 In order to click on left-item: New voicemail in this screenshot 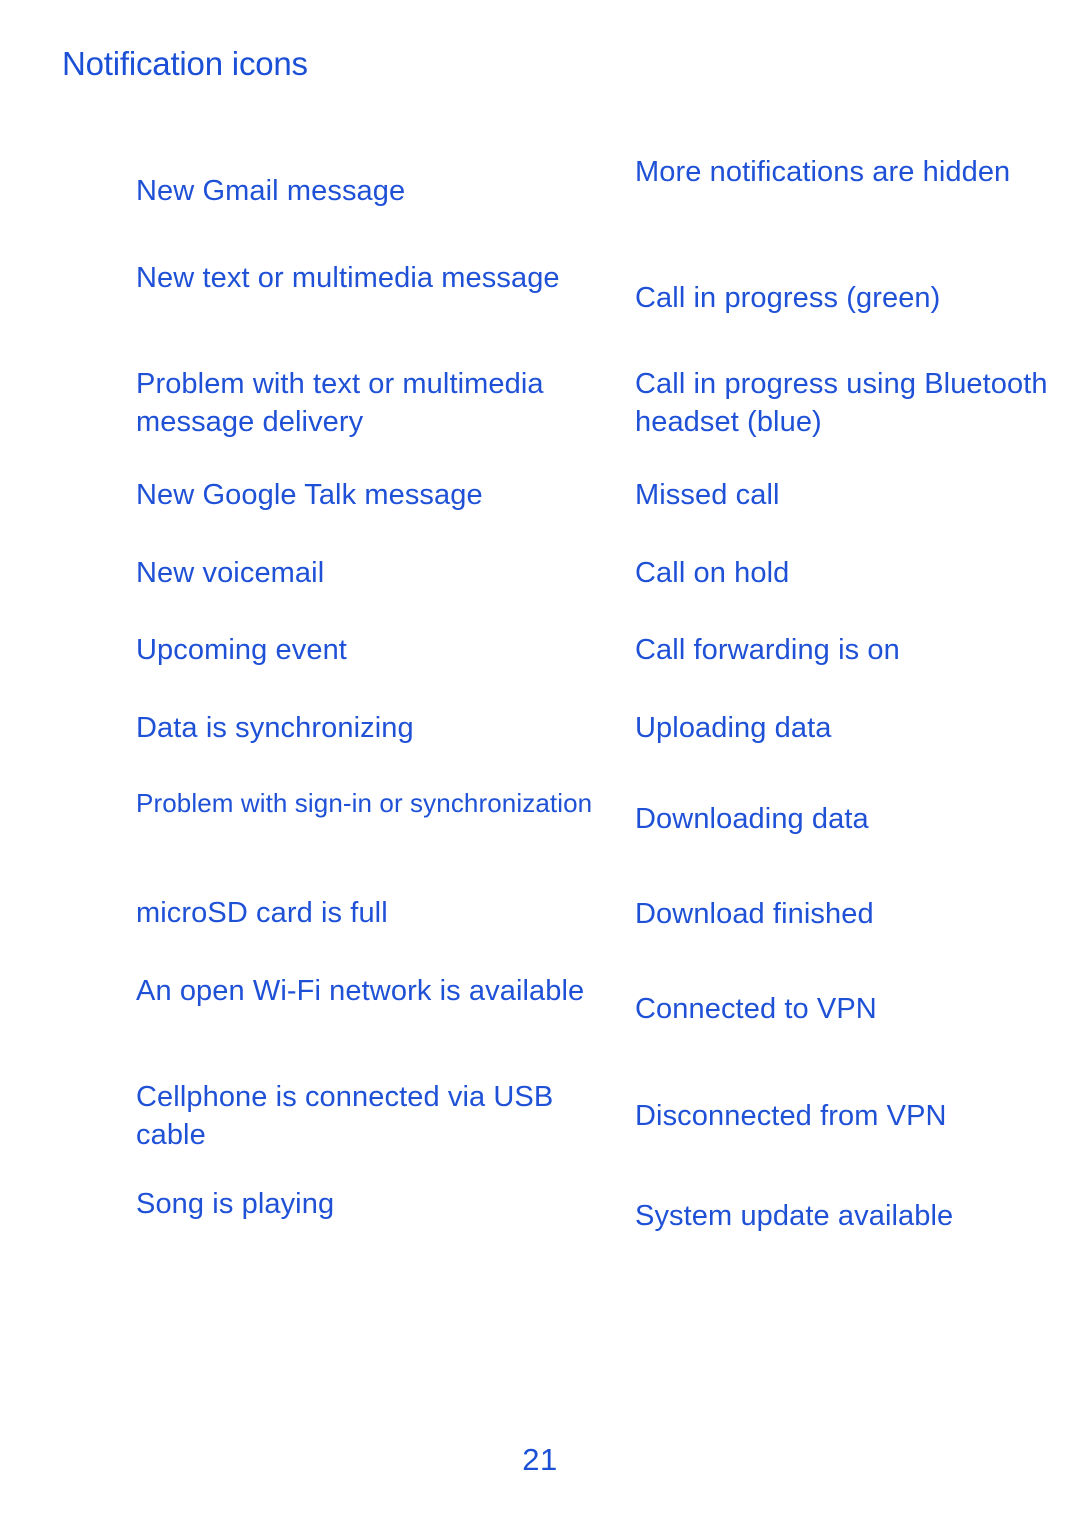, I will do `click(230, 573)`.